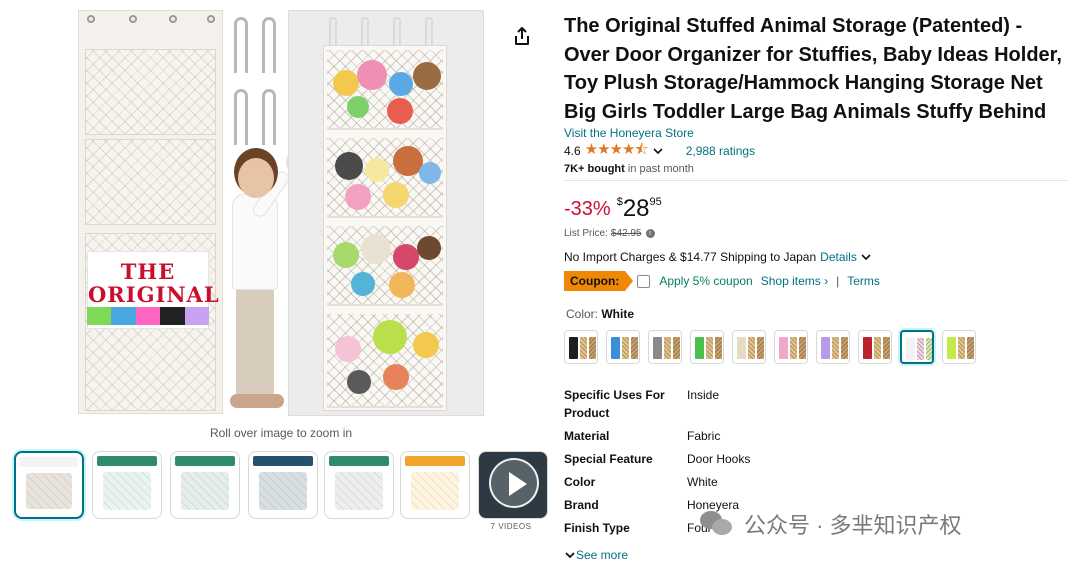  Describe the element at coordinates (257, 80) in the screenshot. I see `door-hooks-image` at that location.